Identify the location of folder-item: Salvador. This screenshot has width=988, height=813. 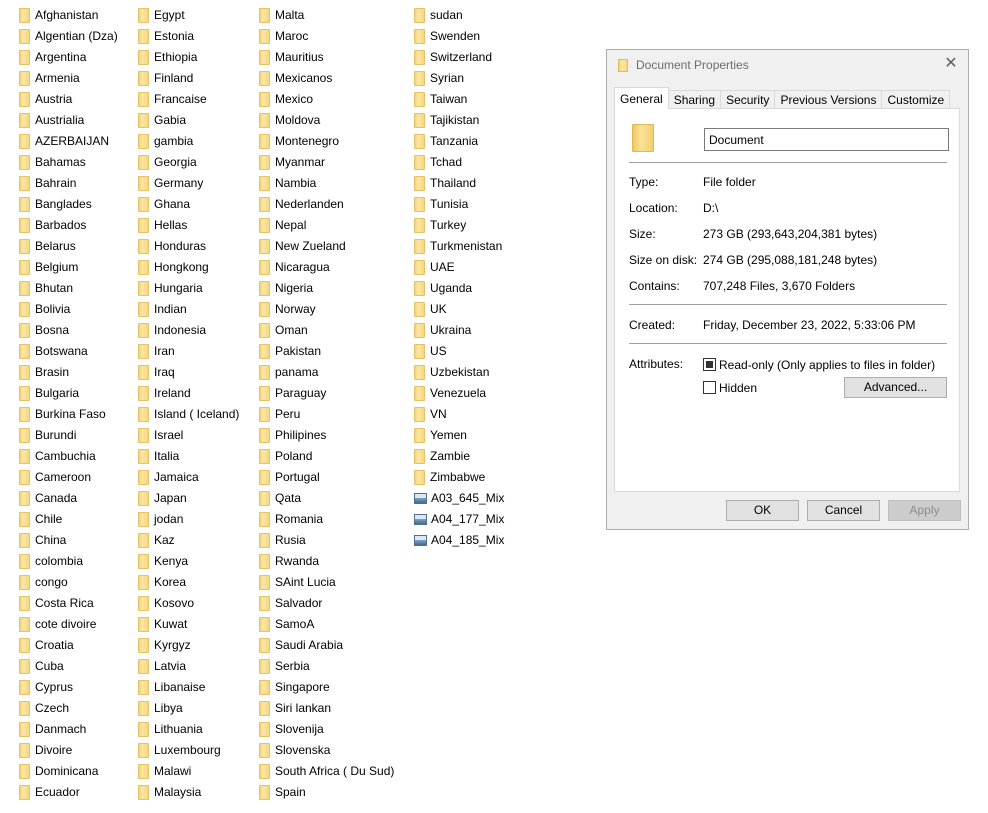
(326, 603).